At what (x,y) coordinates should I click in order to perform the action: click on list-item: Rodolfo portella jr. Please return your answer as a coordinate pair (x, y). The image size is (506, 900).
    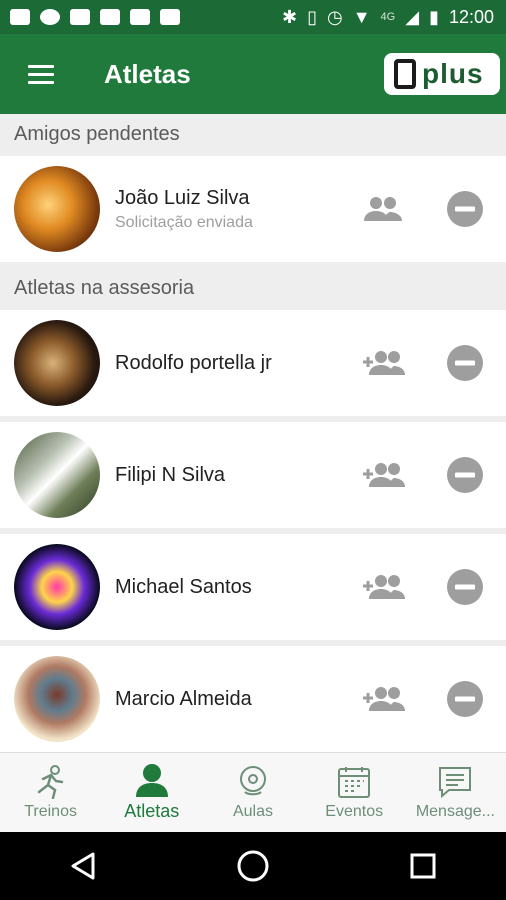
    Looking at the image, I should click on (253, 363).